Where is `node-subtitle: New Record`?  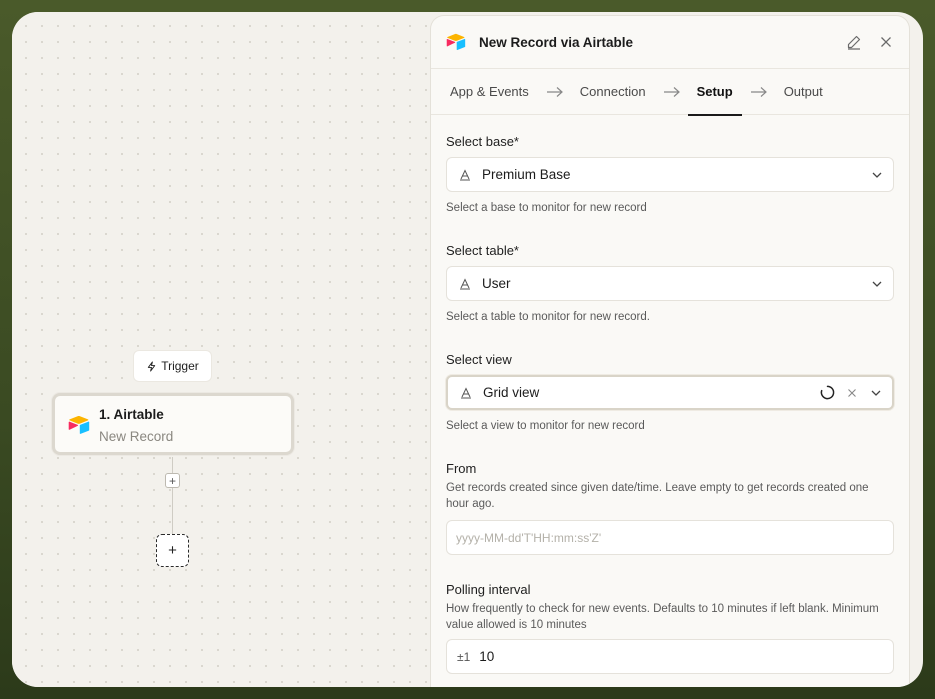
node-subtitle: New Record is located at coordinates (136, 436).